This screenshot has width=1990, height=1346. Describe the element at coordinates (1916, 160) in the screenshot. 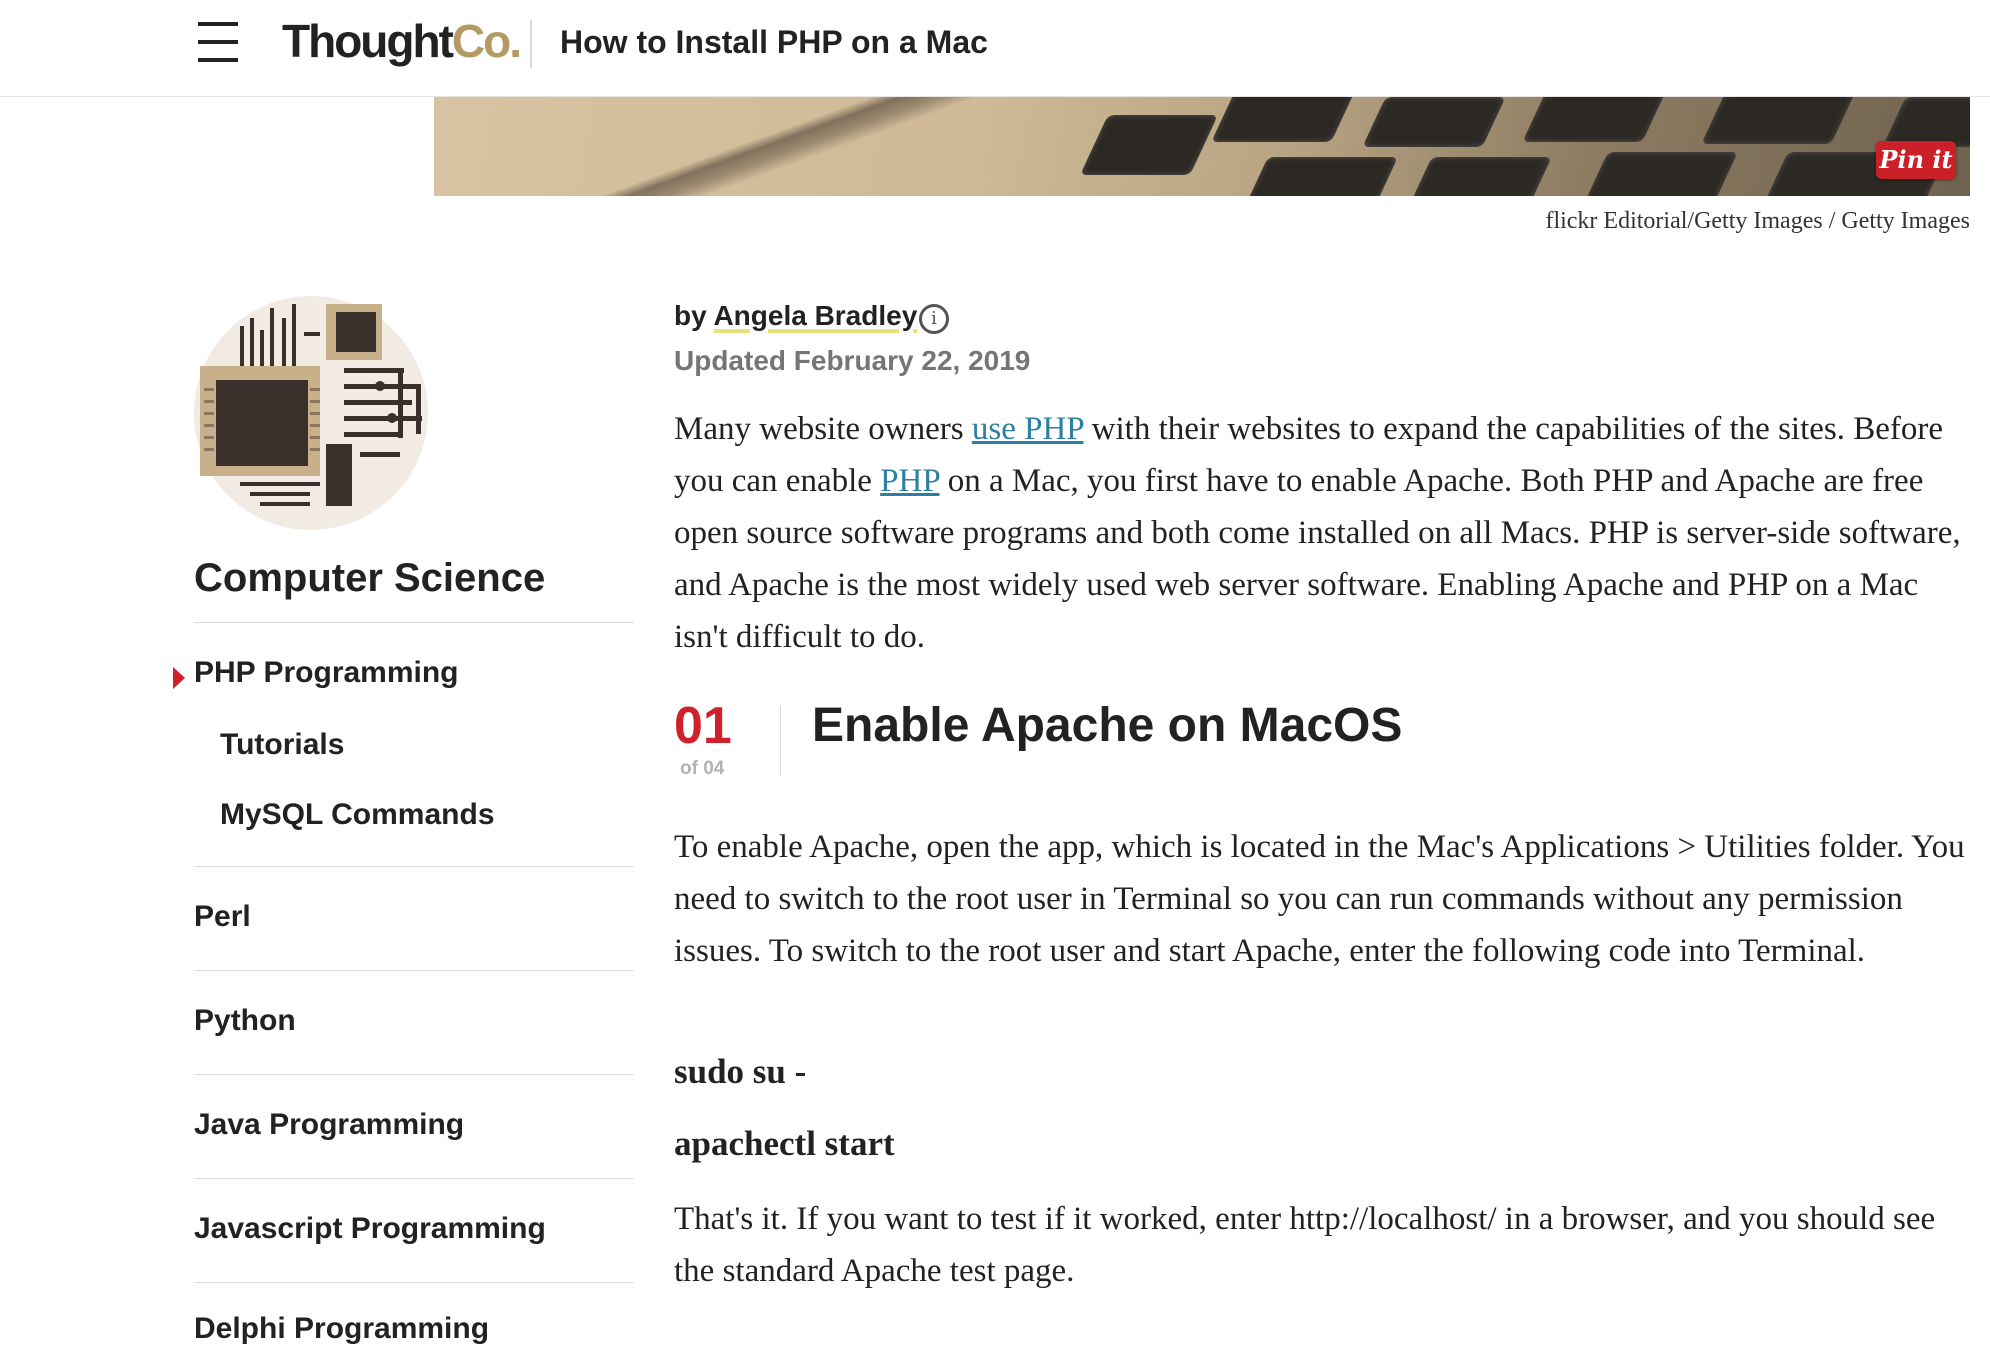

I see `pin-it-button: Pin it` at that location.